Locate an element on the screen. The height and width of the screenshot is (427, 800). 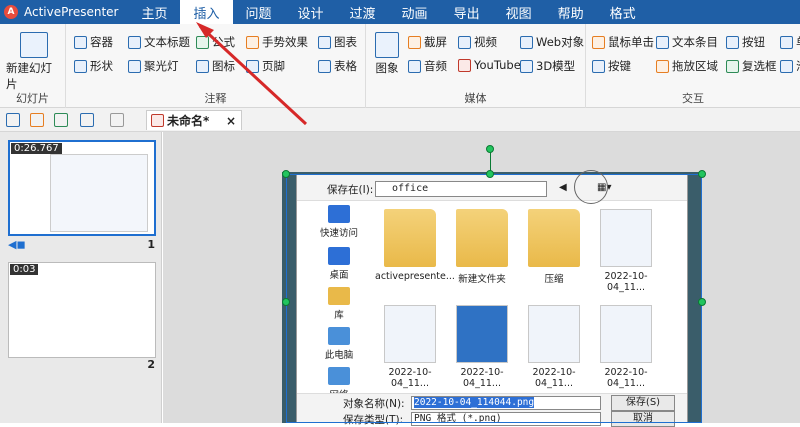
arrow-shaft is located at coordinates (253, 75).